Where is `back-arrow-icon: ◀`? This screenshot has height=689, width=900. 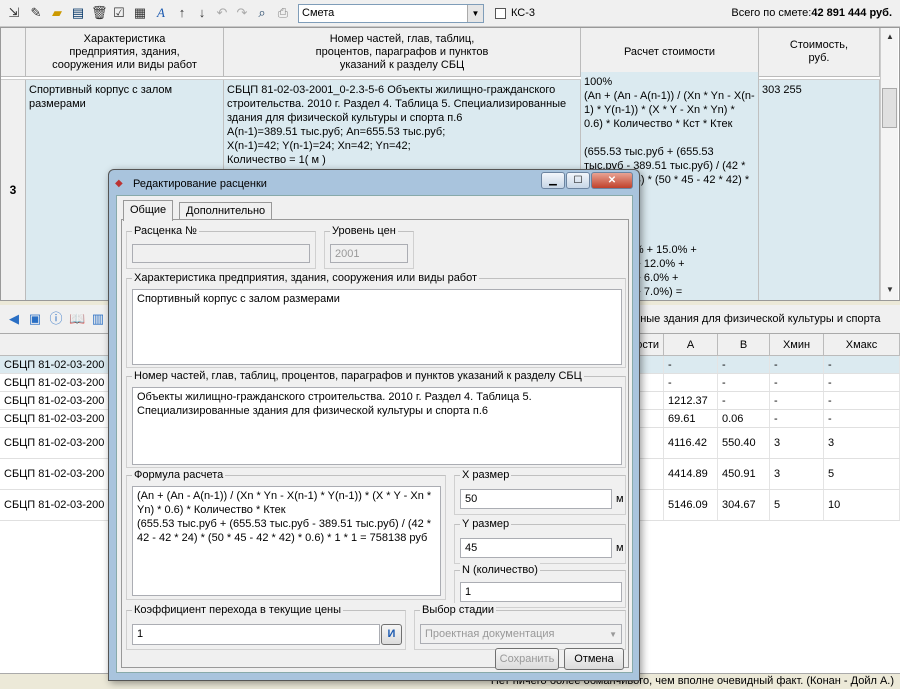
back-arrow-icon: ◀ is located at coordinates (14, 319).